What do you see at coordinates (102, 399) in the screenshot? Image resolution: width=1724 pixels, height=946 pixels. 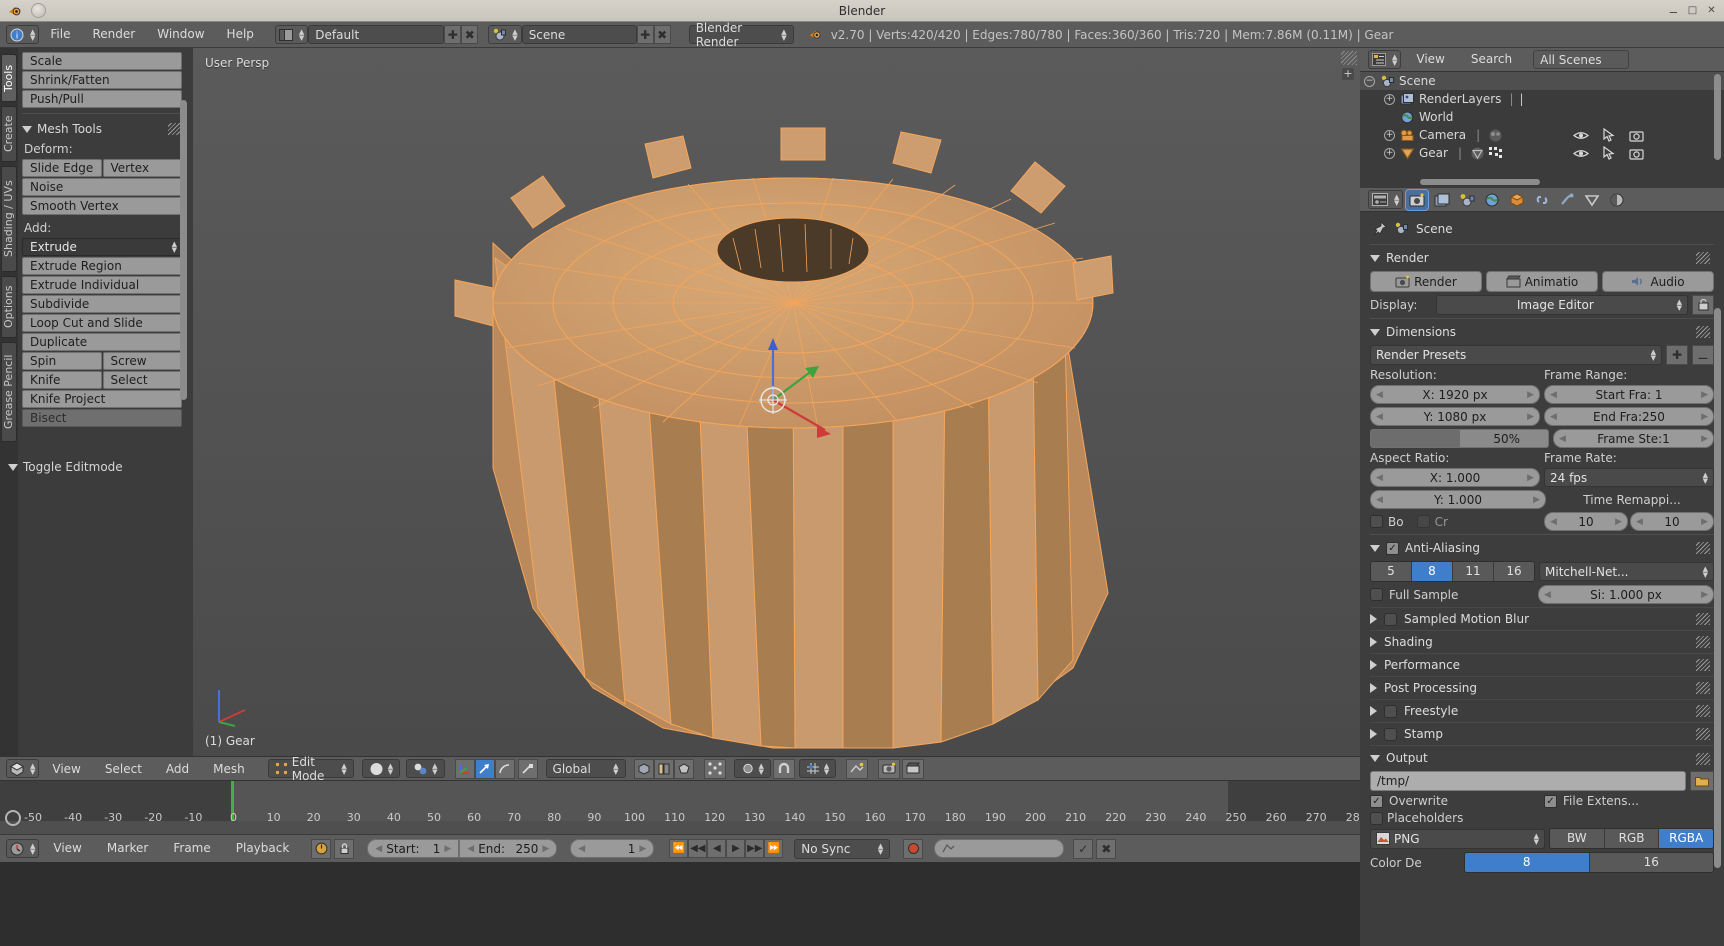 I see `tool-knife-project: Knife Project` at bounding box center [102, 399].